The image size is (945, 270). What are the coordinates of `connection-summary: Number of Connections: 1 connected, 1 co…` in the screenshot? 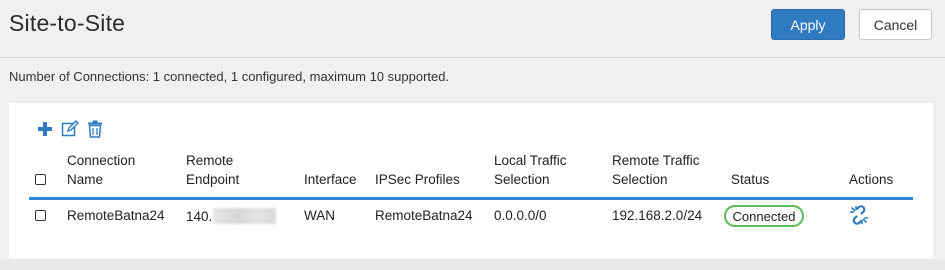 It's located at (229, 76).